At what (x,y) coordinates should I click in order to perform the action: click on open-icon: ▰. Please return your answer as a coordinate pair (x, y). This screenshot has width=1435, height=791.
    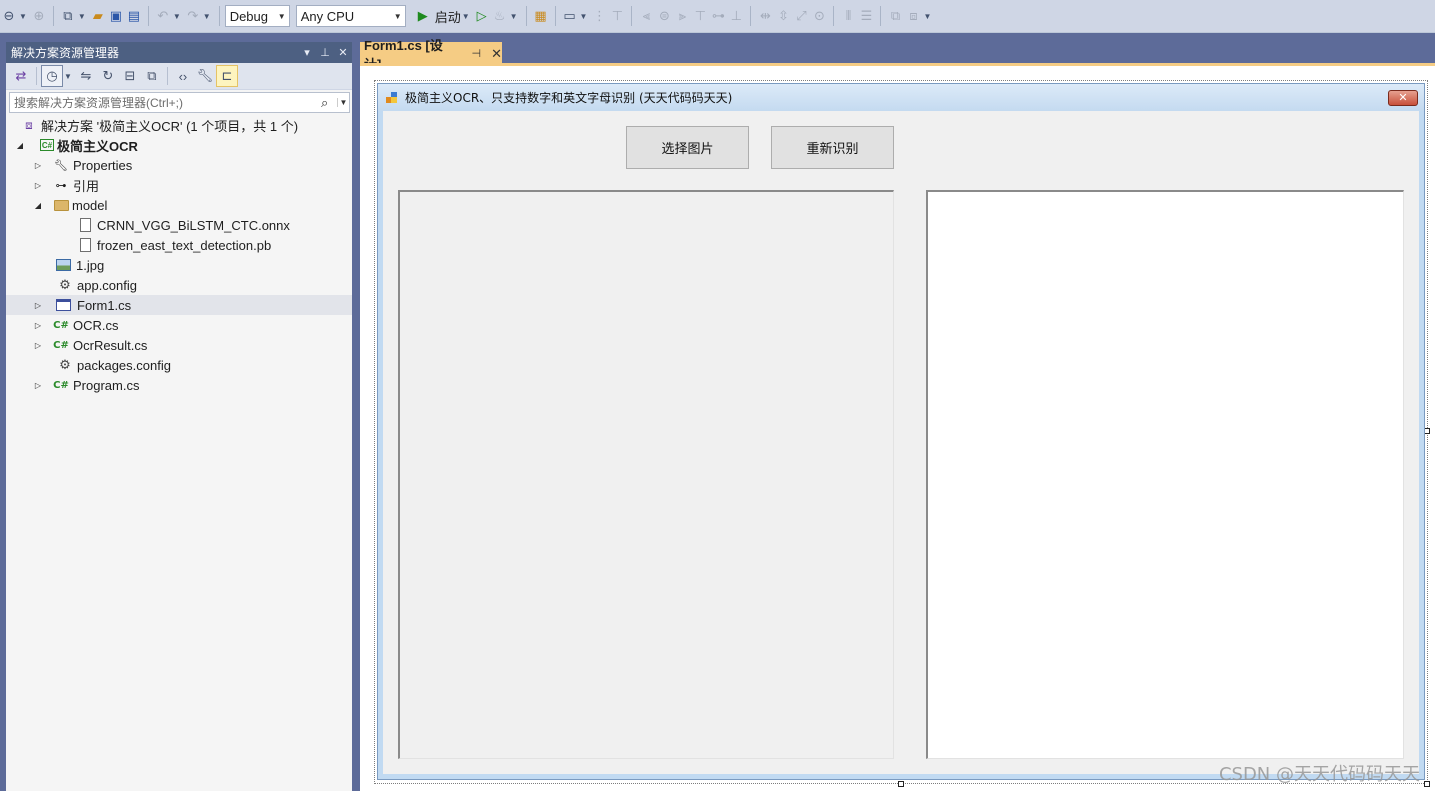
    Looking at the image, I should click on (98, 16).